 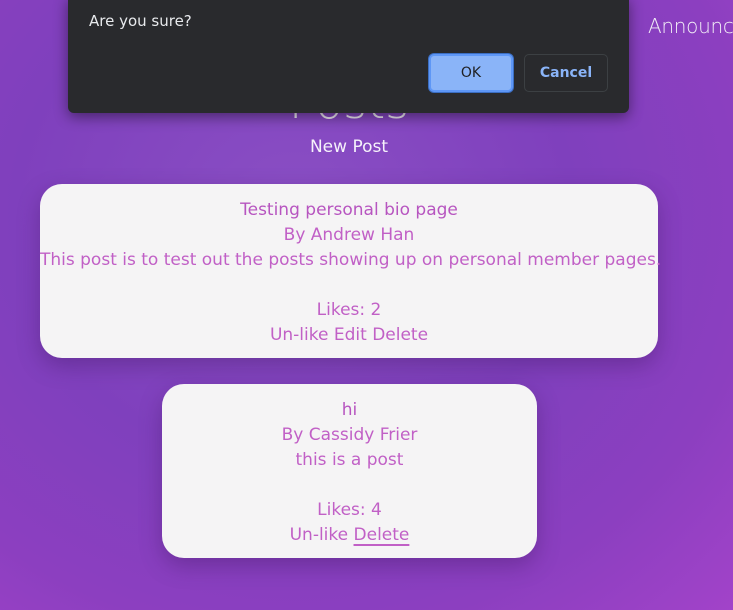 I want to click on edit-link: Edit, so click(x=350, y=335).